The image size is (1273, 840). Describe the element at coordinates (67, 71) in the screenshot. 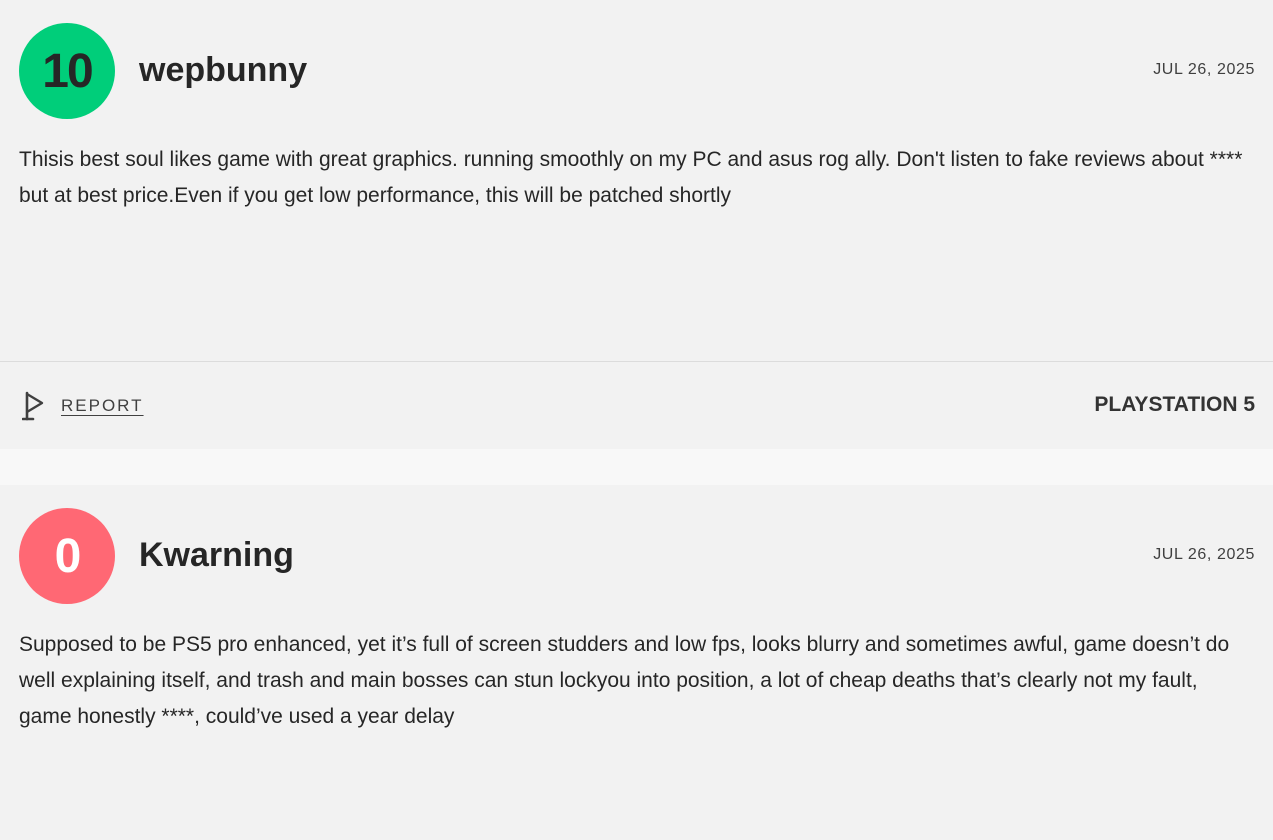

I see `score-badge: 10` at that location.